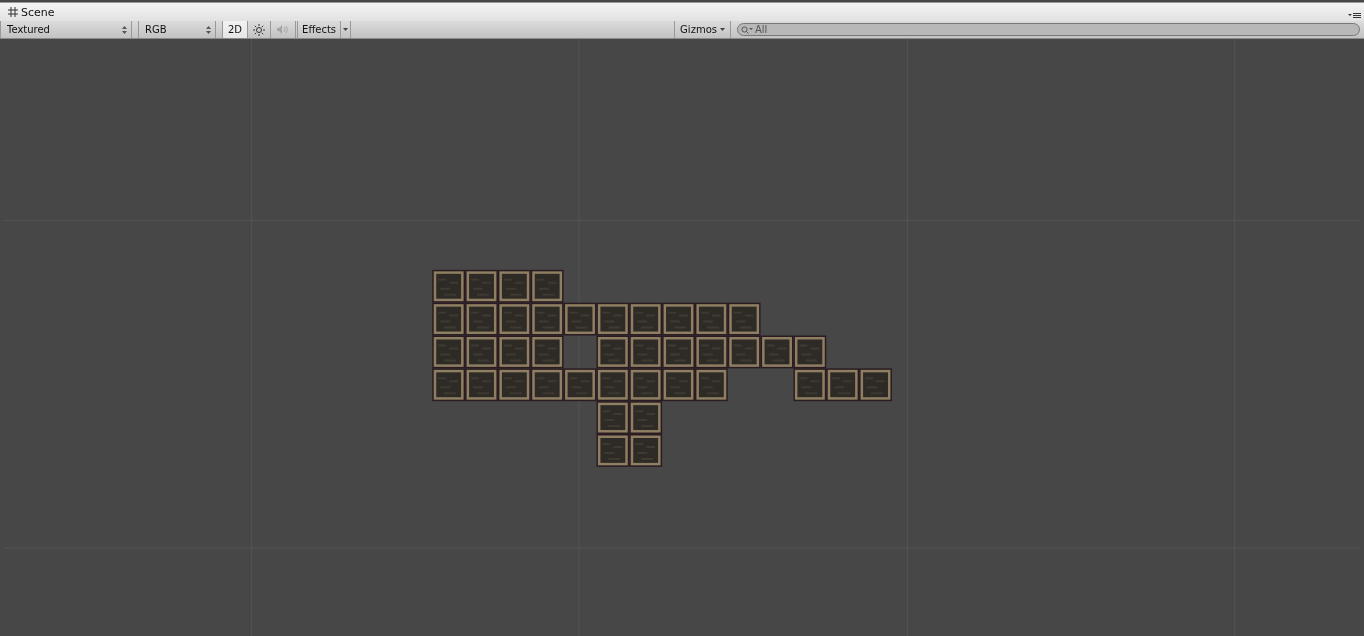  Describe the element at coordinates (38, 12) in the screenshot. I see `window-title: Scene` at that location.